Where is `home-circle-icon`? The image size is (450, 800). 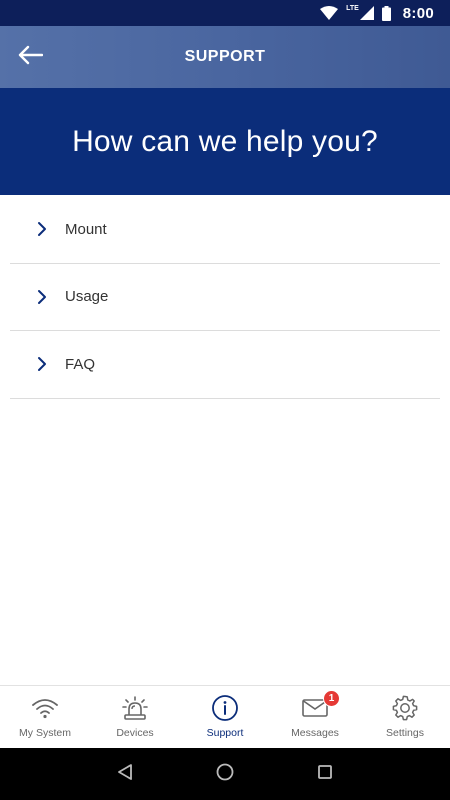
home-circle-icon is located at coordinates (225, 774).